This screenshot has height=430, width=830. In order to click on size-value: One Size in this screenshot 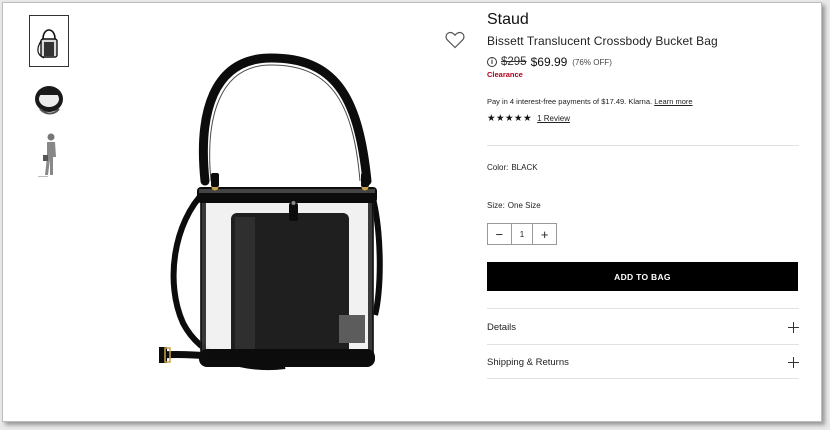, I will do `click(524, 205)`.